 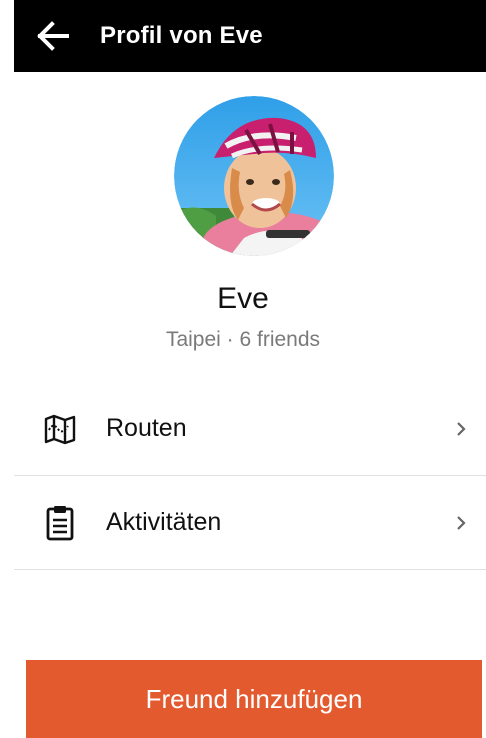 I want to click on page-title: Profil von Eve, so click(x=181, y=35).